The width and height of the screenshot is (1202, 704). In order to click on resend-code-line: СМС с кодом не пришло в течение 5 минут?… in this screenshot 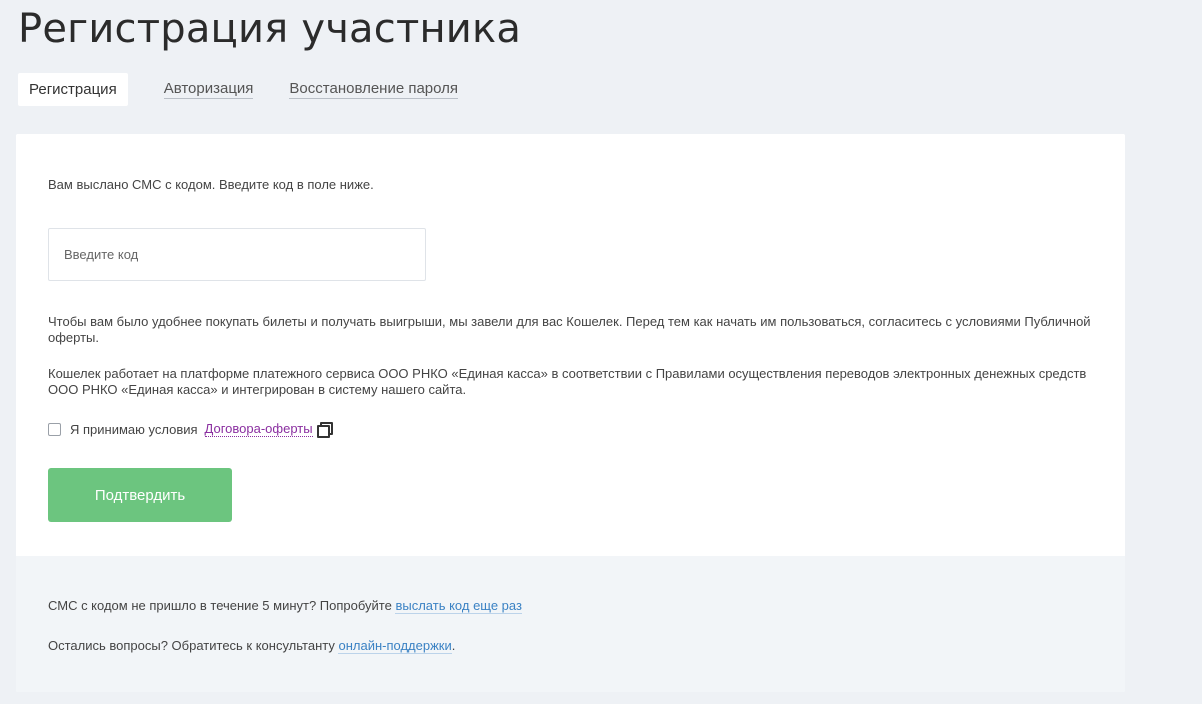, I will do `click(285, 606)`.